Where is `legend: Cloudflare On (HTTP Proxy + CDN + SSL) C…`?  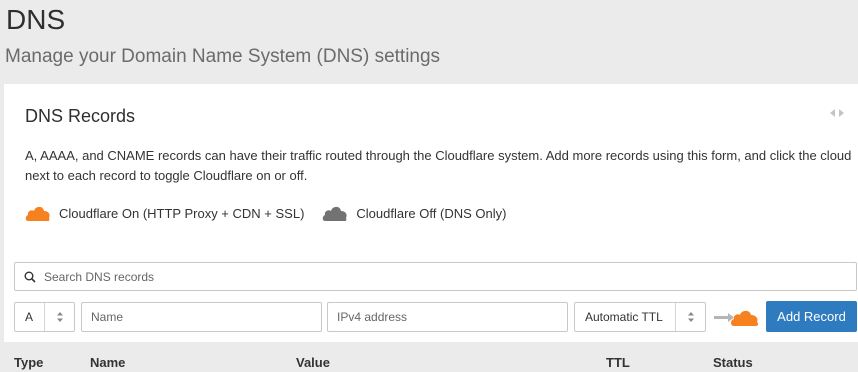
legend: Cloudflare On (HTTP Proxy + CDN + SSL) C… is located at coordinates (274, 213).